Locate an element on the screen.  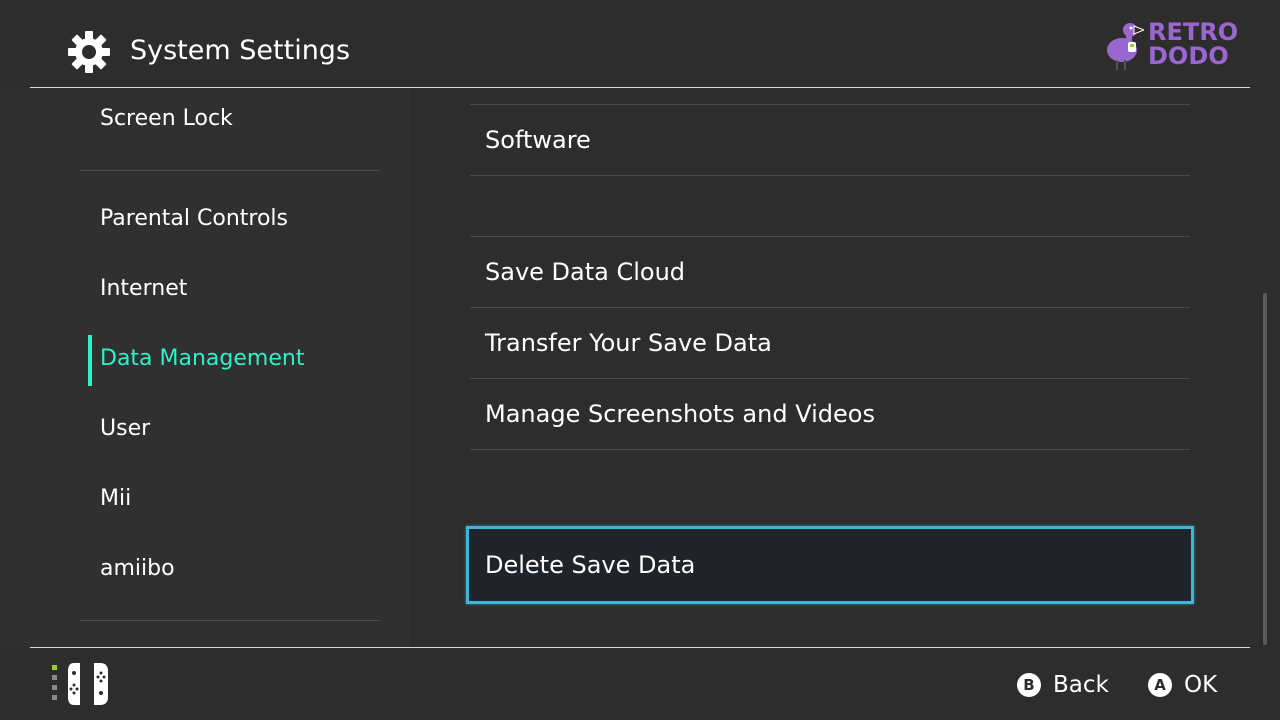
list-item-label: Delete Save Data is located at coordinates (590, 565).